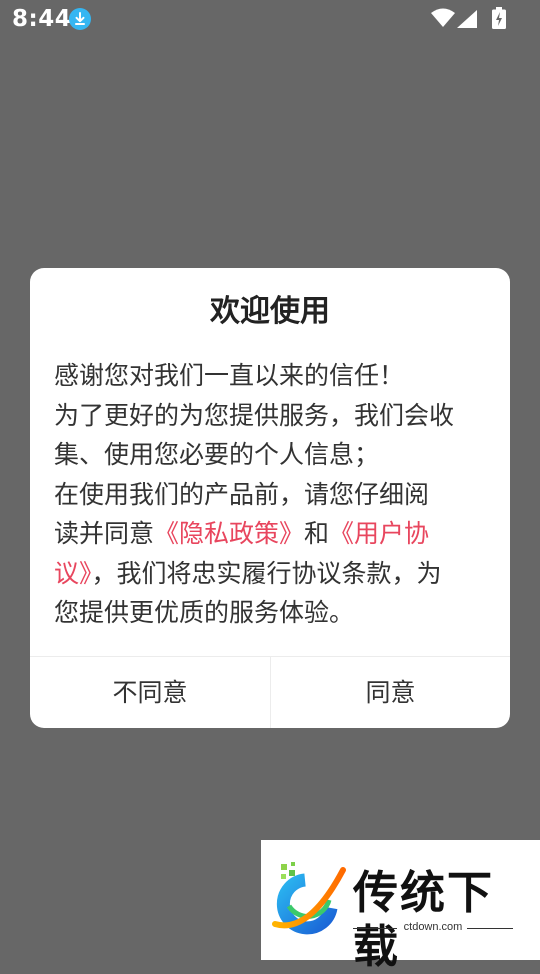 The image size is (540, 974). I want to click on download-icon, so click(80, 19).